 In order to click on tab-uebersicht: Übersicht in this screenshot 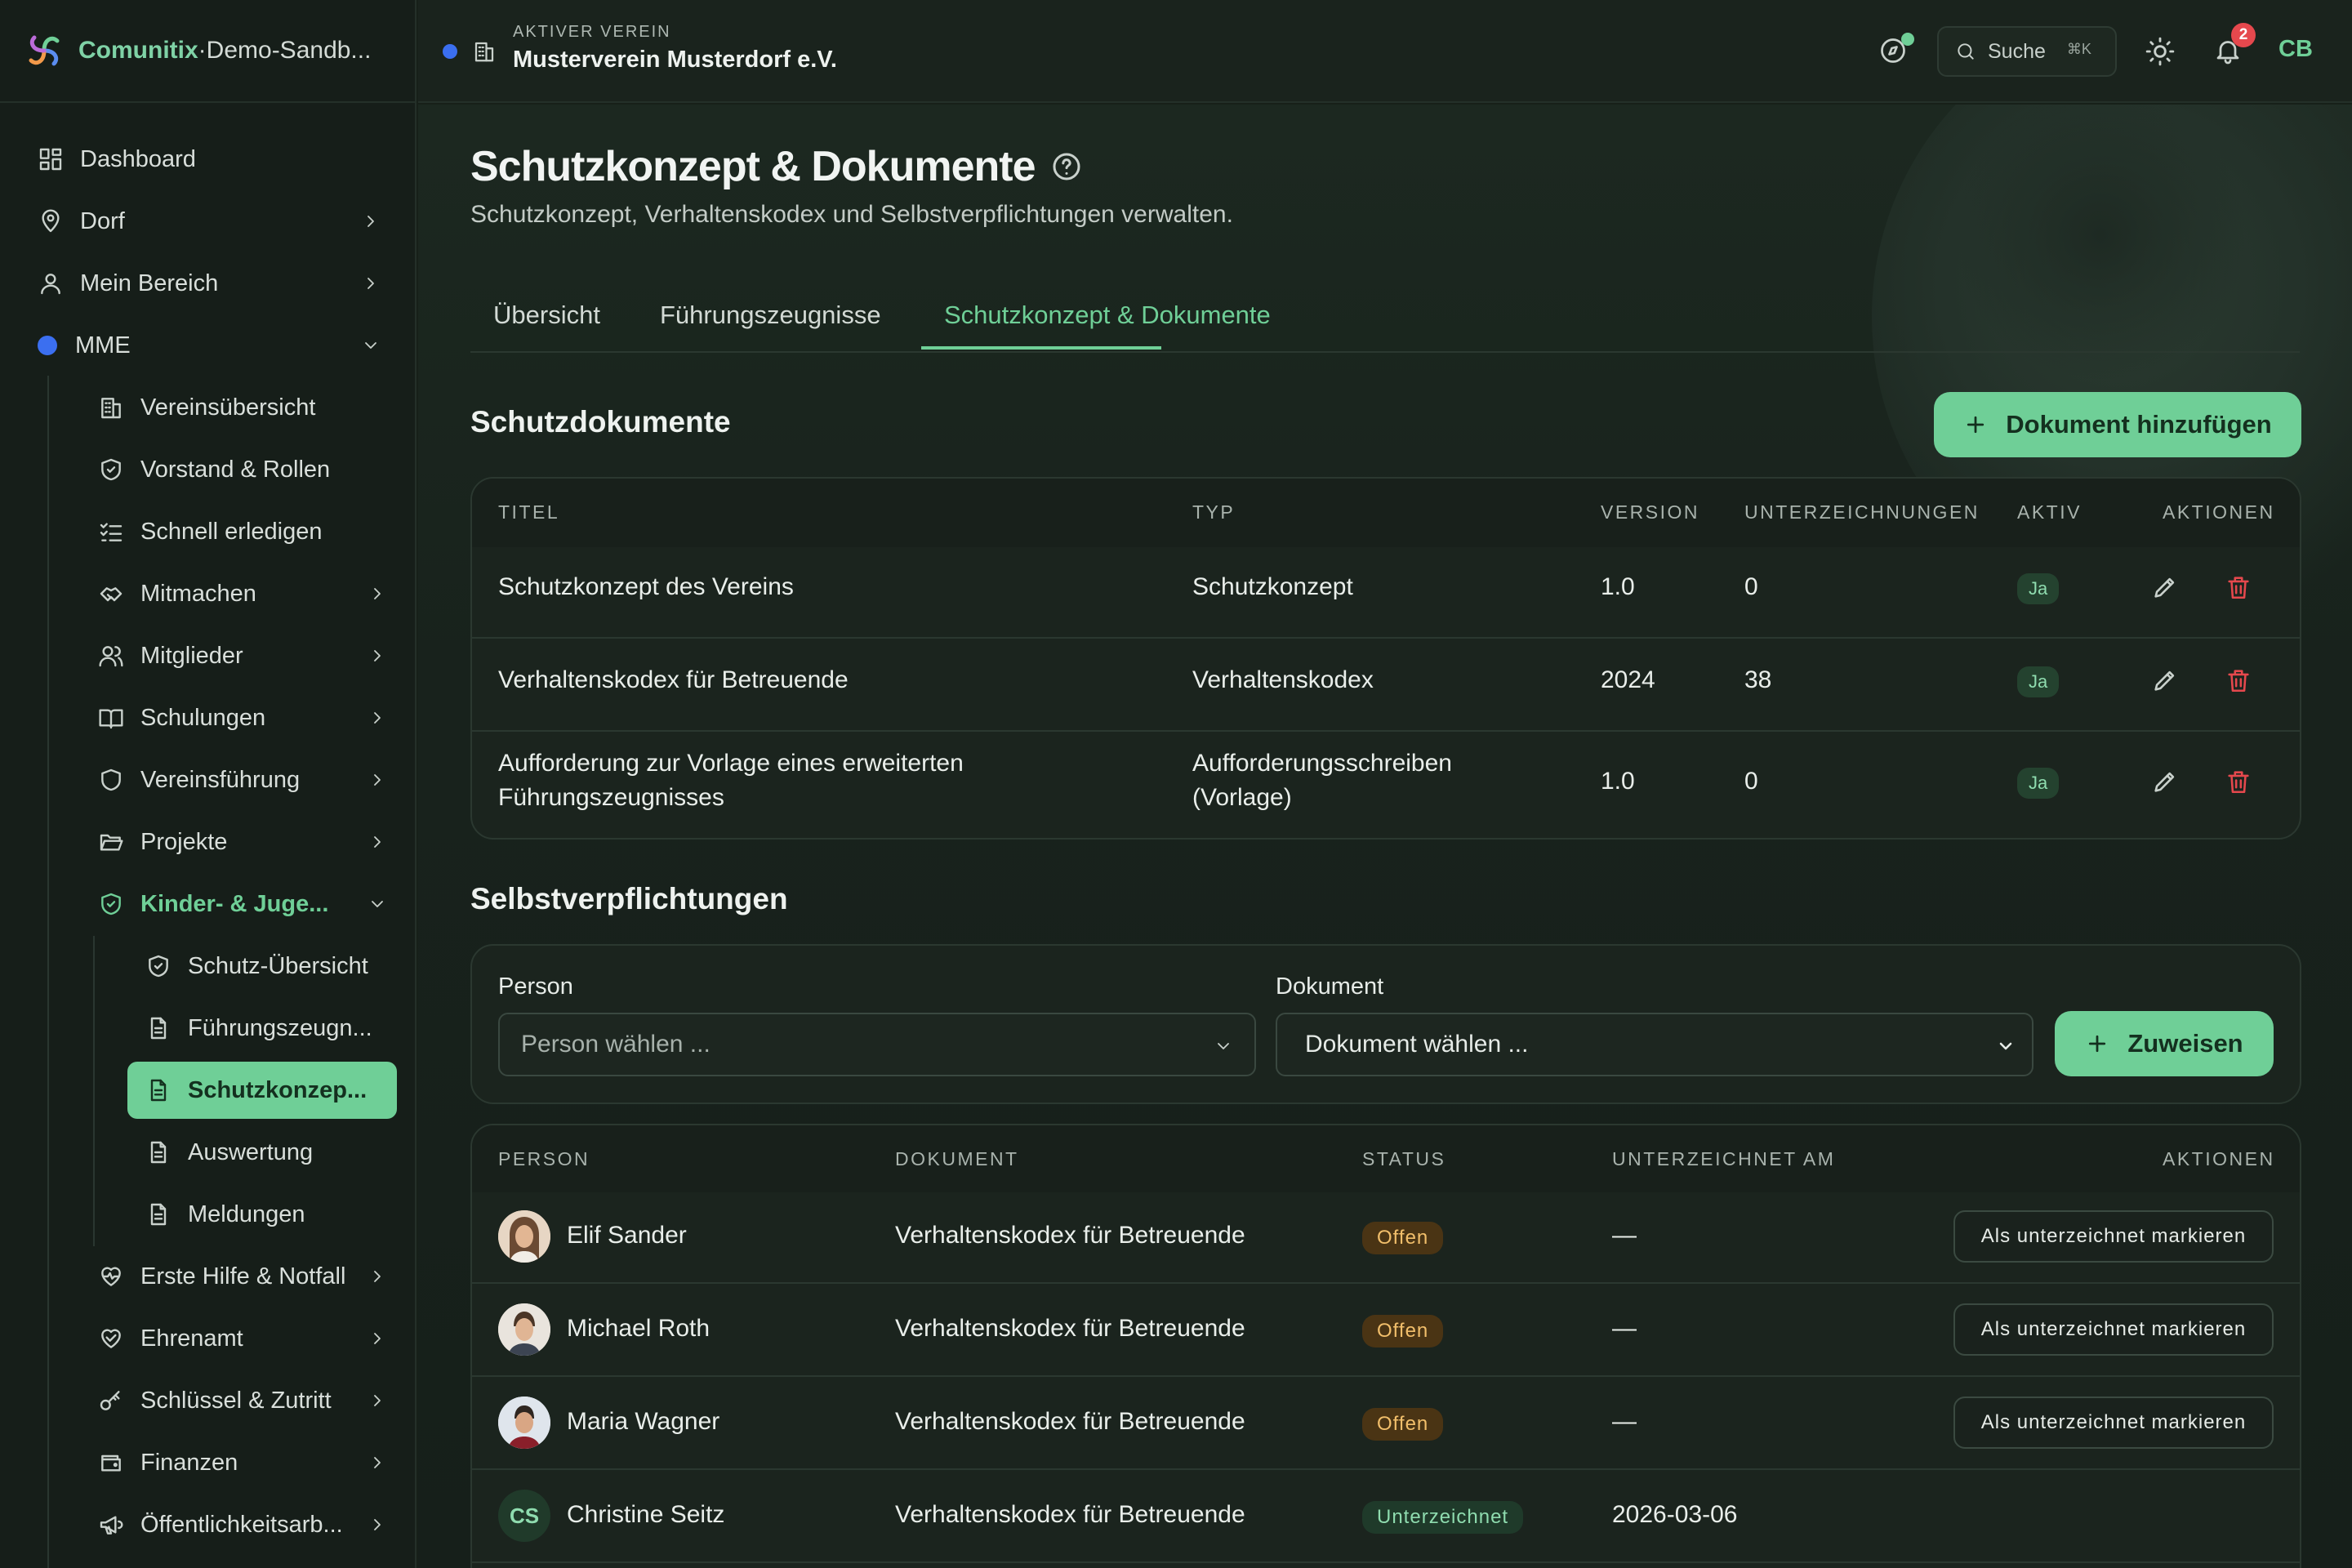, I will do `click(546, 315)`.